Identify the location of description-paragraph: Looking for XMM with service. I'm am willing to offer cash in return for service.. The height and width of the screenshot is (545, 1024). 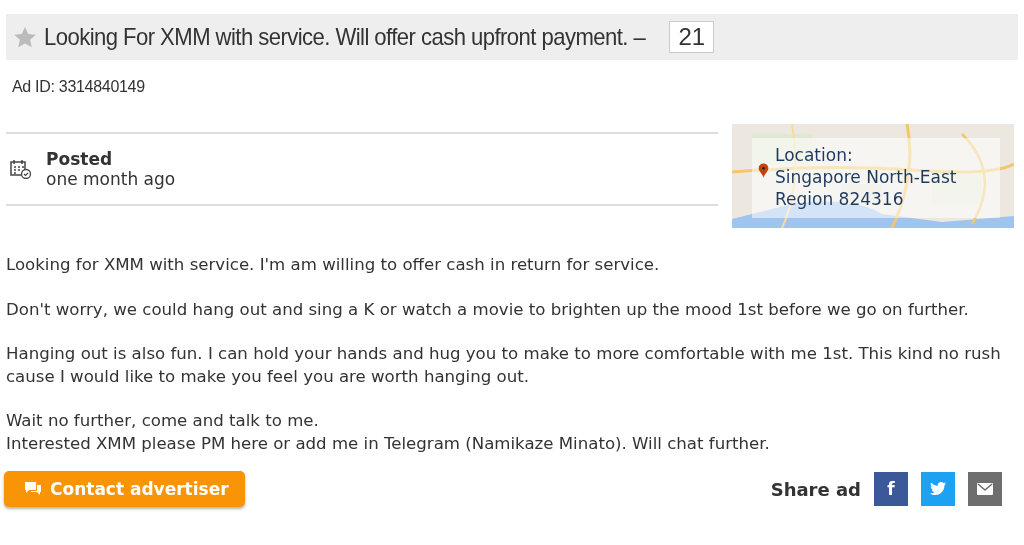
(333, 265).